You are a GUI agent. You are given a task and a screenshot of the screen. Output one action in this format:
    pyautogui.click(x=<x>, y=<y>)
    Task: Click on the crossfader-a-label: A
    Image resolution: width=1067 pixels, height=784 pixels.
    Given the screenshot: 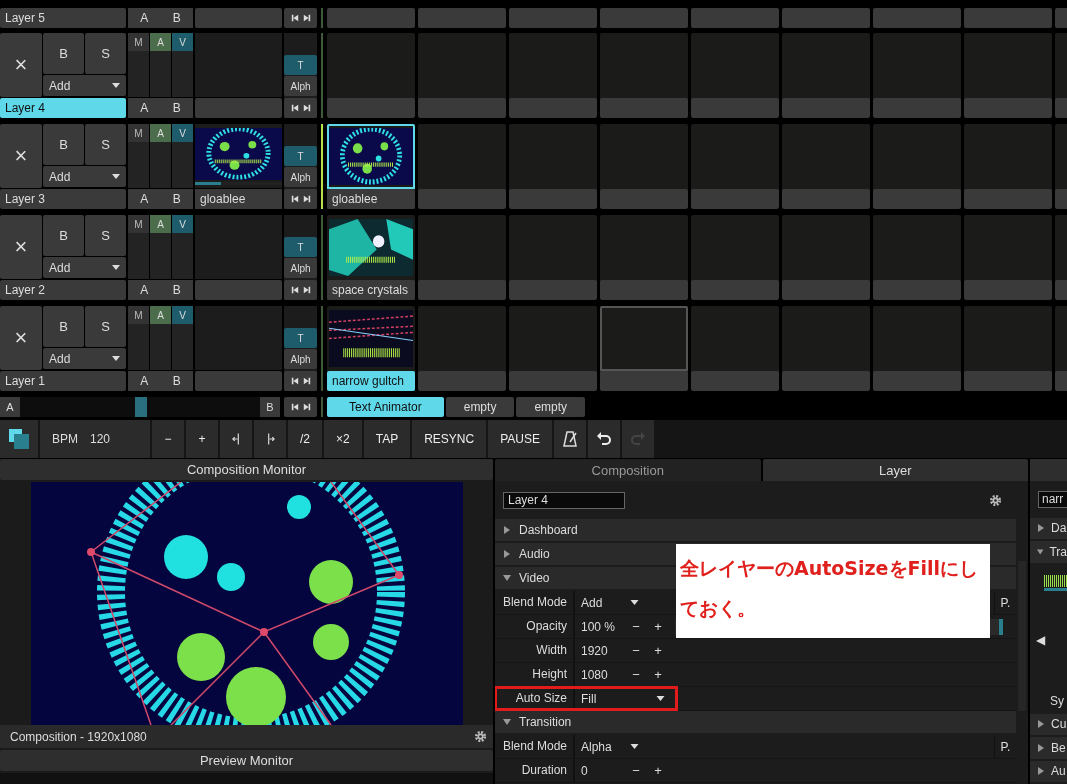 What is the action you would take?
    pyautogui.click(x=10, y=407)
    